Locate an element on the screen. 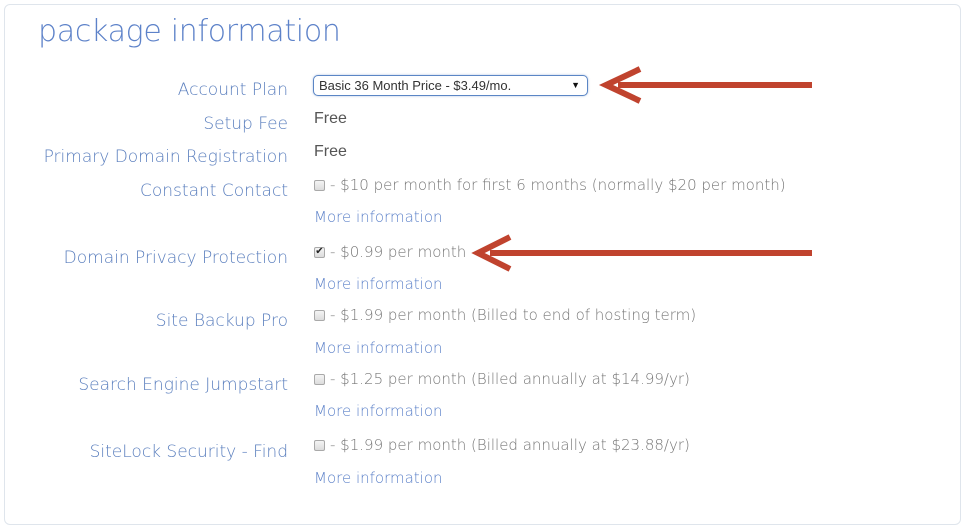 The image size is (965, 529). sitelock-security-checkbox is located at coordinates (319, 445).